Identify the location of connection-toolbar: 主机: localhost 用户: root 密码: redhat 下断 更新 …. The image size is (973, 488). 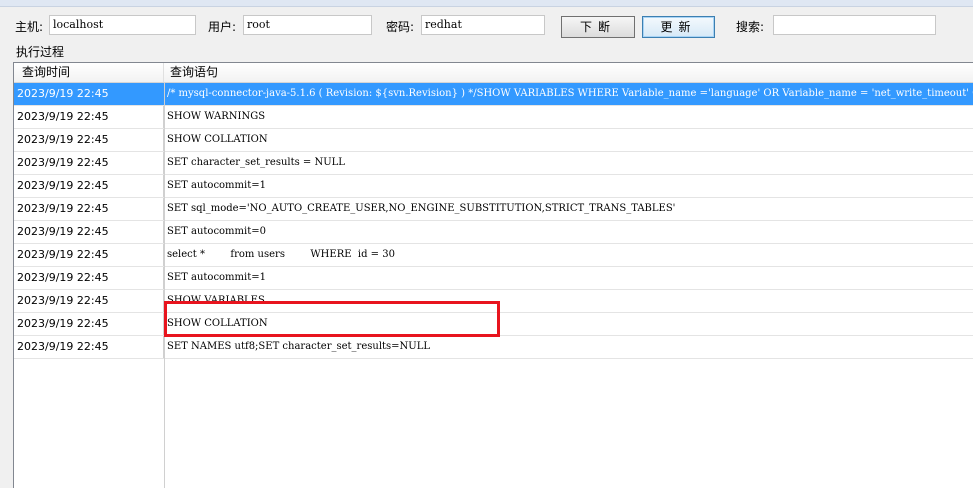
(486, 25).